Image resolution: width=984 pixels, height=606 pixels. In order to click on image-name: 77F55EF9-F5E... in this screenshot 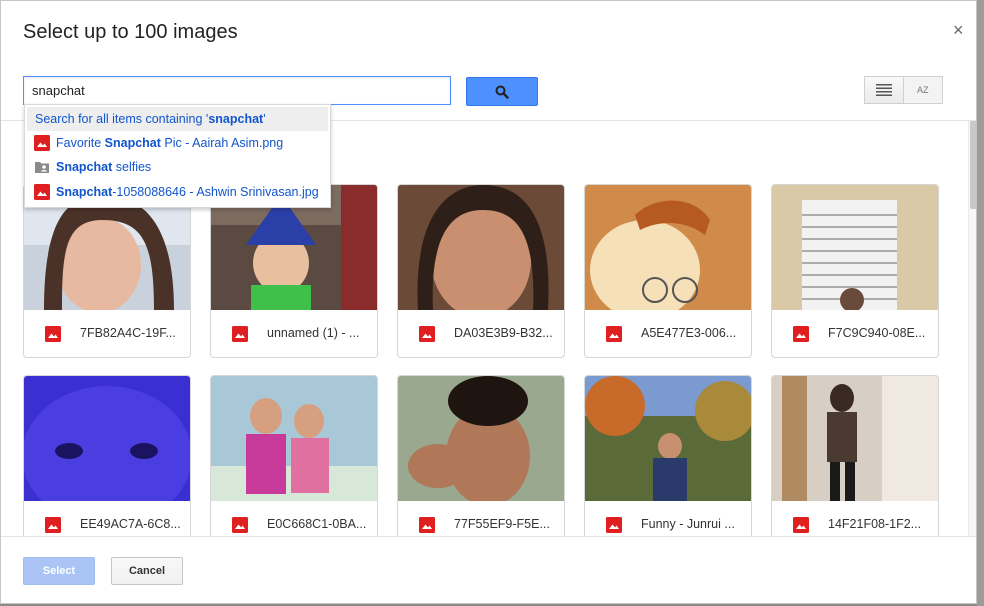, I will do `click(502, 524)`.